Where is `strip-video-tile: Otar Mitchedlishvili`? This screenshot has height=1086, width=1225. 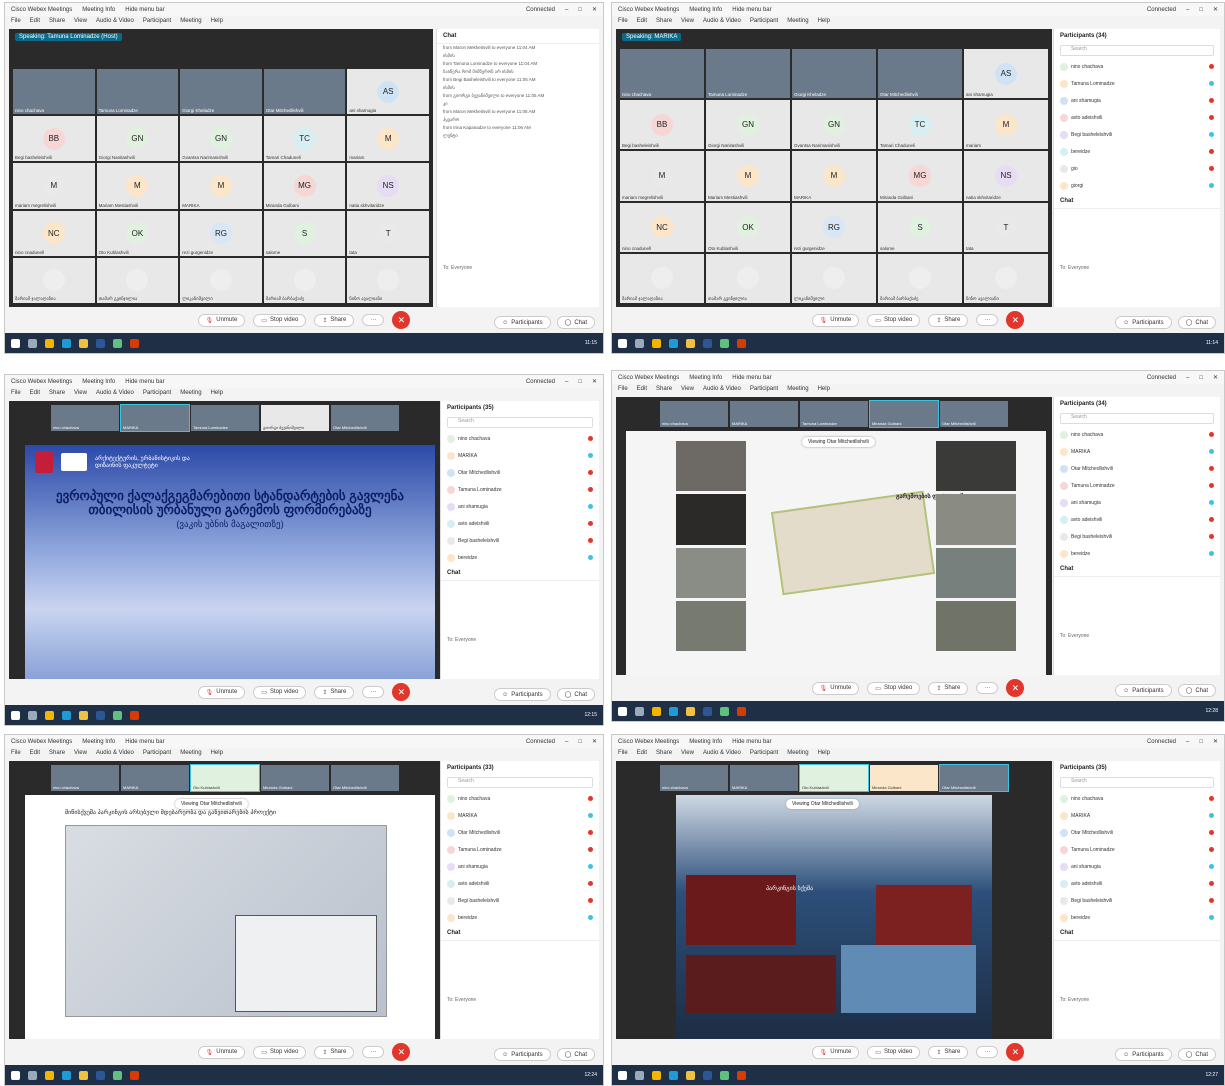 strip-video-tile: Otar Mitchedlishvili is located at coordinates (365, 778).